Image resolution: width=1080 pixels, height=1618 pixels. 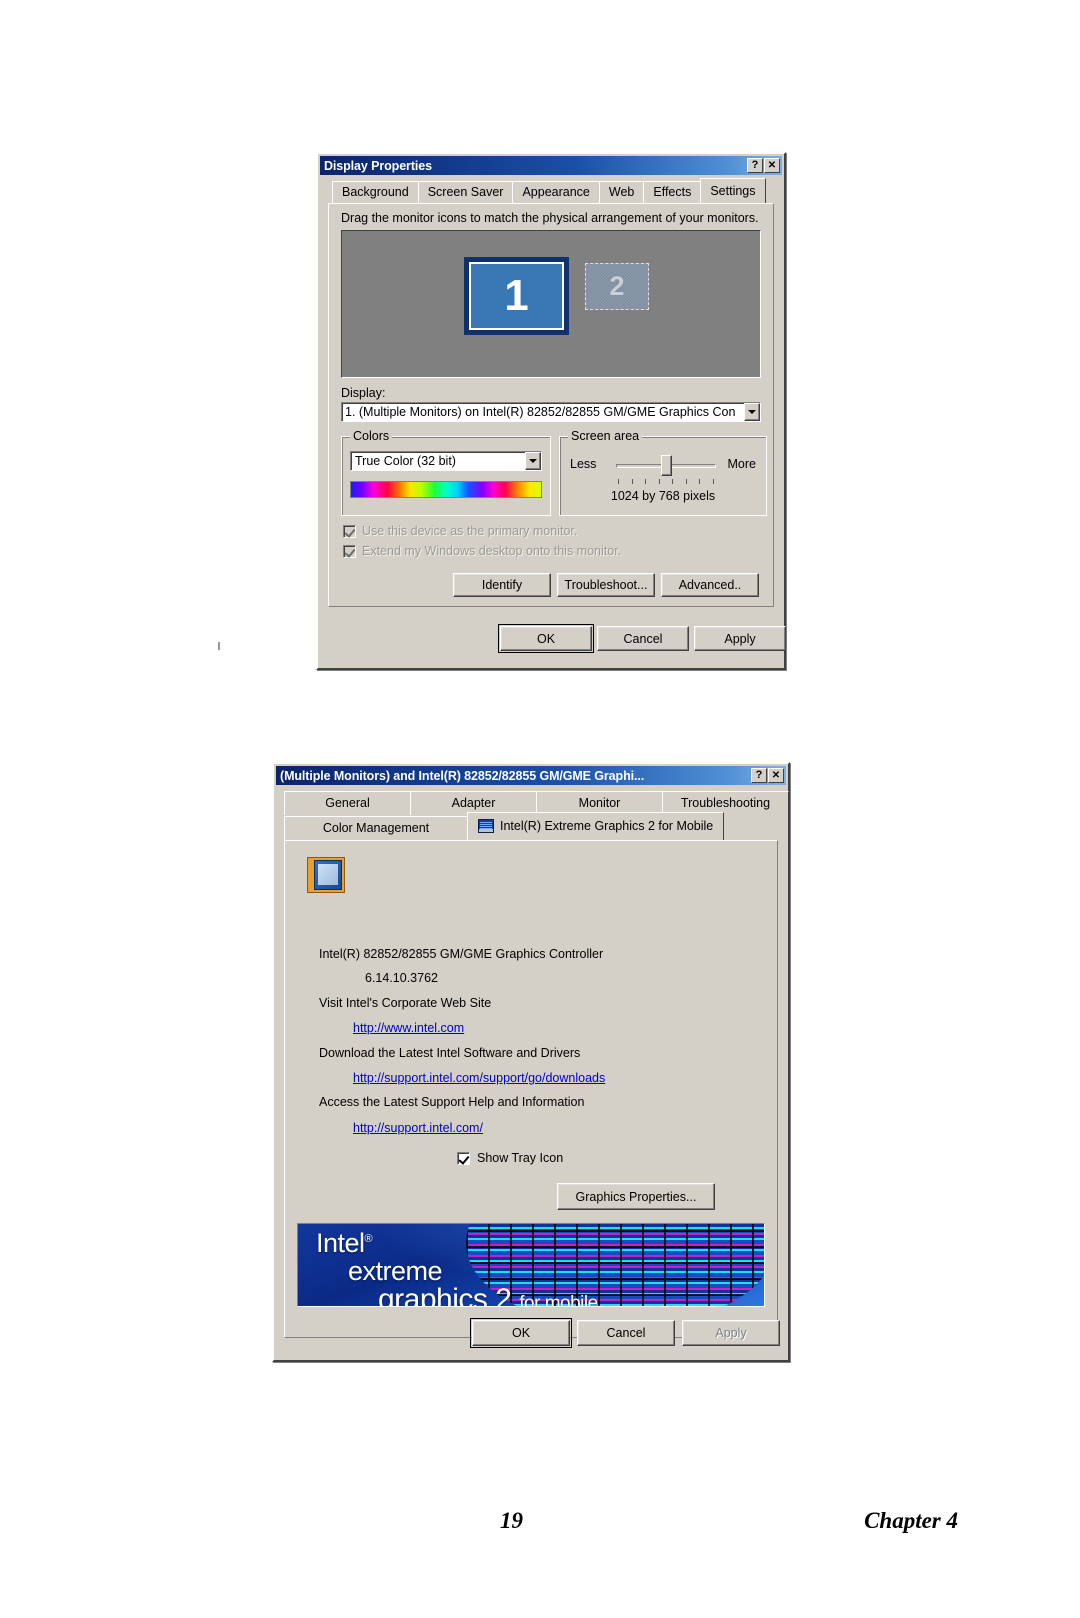 I want to click on banner-line-3: graphics 2, so click(x=445, y=1295).